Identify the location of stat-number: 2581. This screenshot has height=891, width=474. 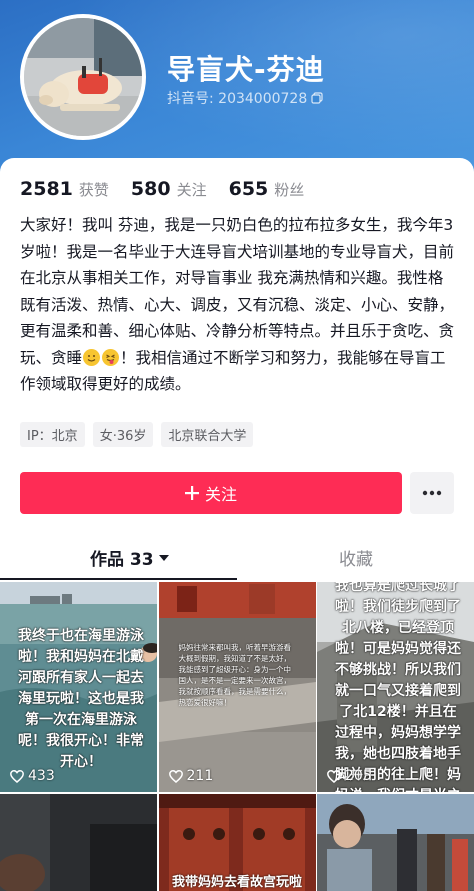
(46, 189).